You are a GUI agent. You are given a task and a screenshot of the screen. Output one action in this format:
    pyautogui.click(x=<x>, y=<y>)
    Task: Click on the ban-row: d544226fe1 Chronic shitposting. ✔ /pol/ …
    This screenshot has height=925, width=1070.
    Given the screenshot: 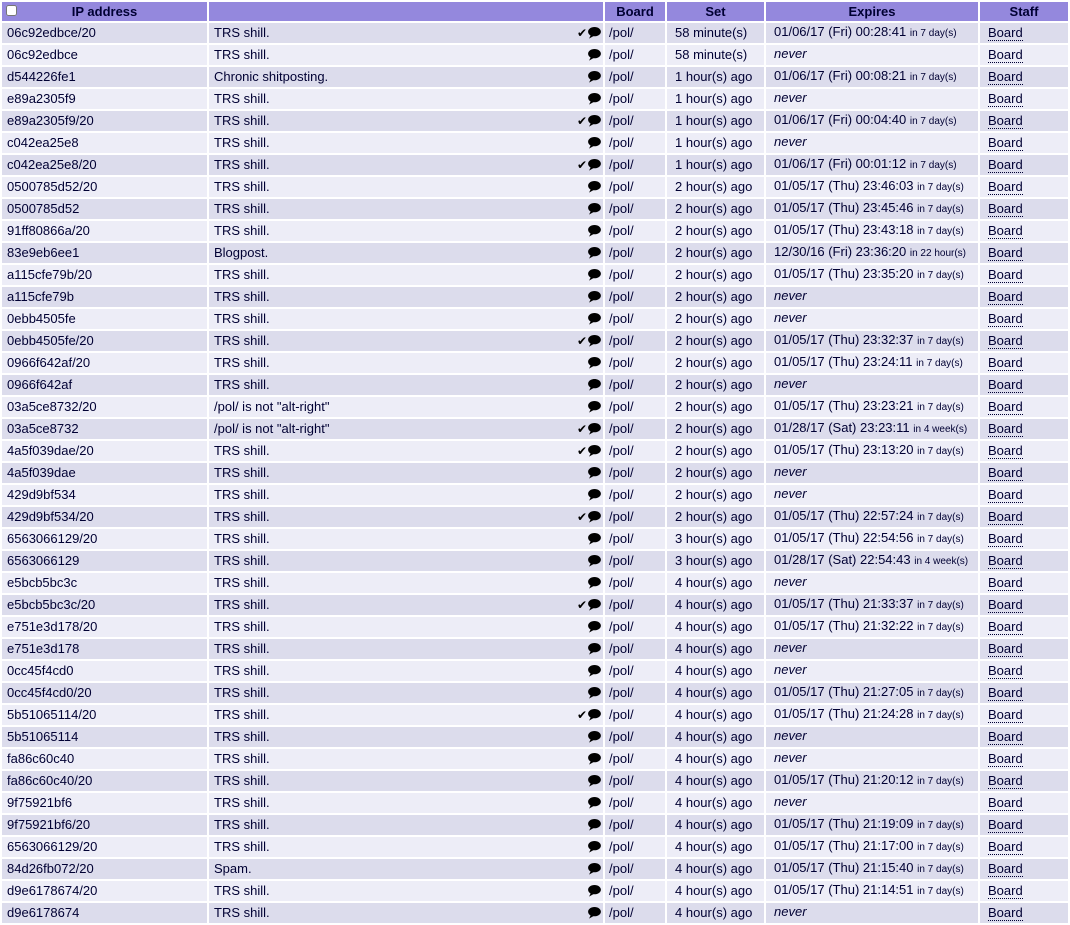 What is the action you would take?
    pyautogui.click(x=535, y=77)
    